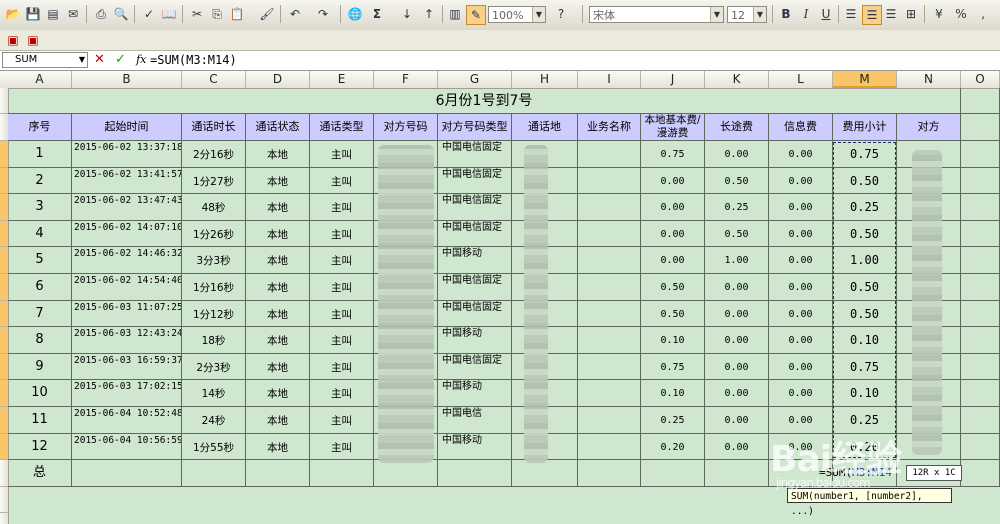 The image size is (1000, 524). What do you see at coordinates (355, 14) in the screenshot?
I see `hyperlink-icon: 🌐` at bounding box center [355, 14].